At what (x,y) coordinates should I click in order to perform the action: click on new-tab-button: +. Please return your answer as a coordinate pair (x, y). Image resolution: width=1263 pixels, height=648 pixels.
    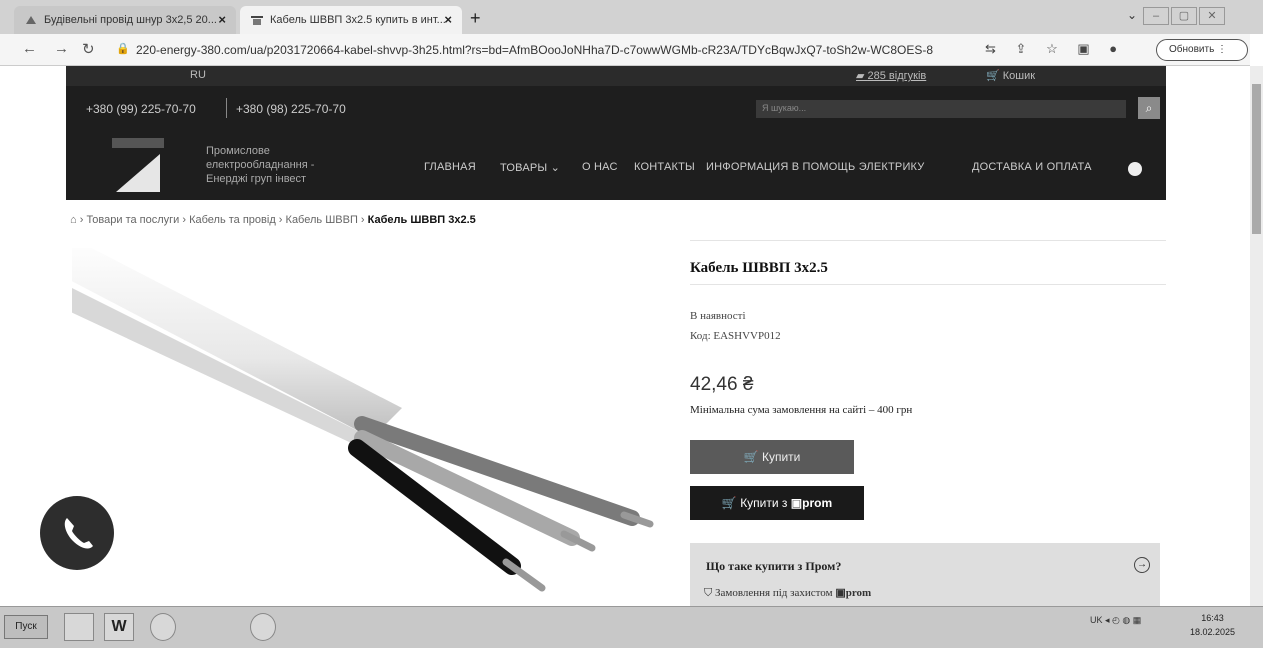
    Looking at the image, I should click on (475, 18).